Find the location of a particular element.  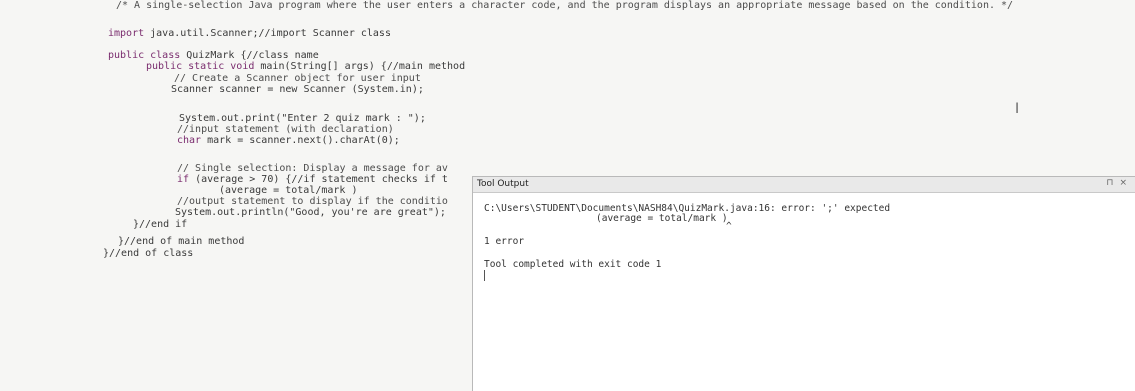

pin-icon: ⊓ is located at coordinates (1109, 183).